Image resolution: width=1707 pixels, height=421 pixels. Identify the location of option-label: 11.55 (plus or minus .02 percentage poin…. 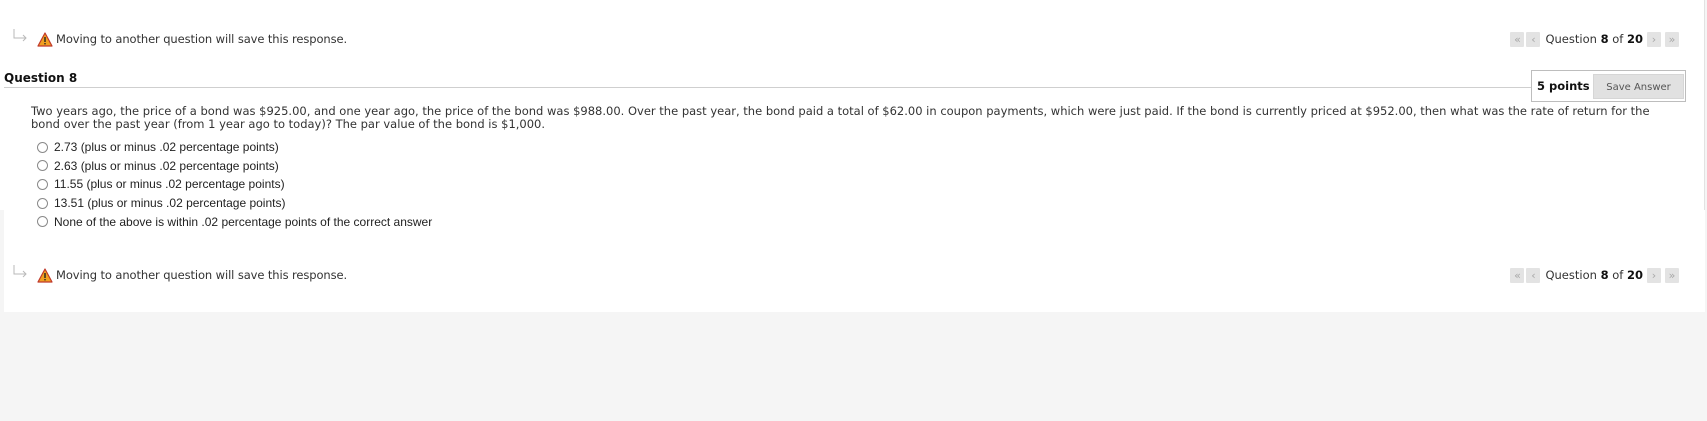
(169, 184).